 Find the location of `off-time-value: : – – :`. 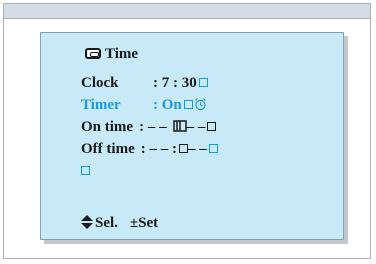

off-time-value: : – – : is located at coordinates (158, 149).